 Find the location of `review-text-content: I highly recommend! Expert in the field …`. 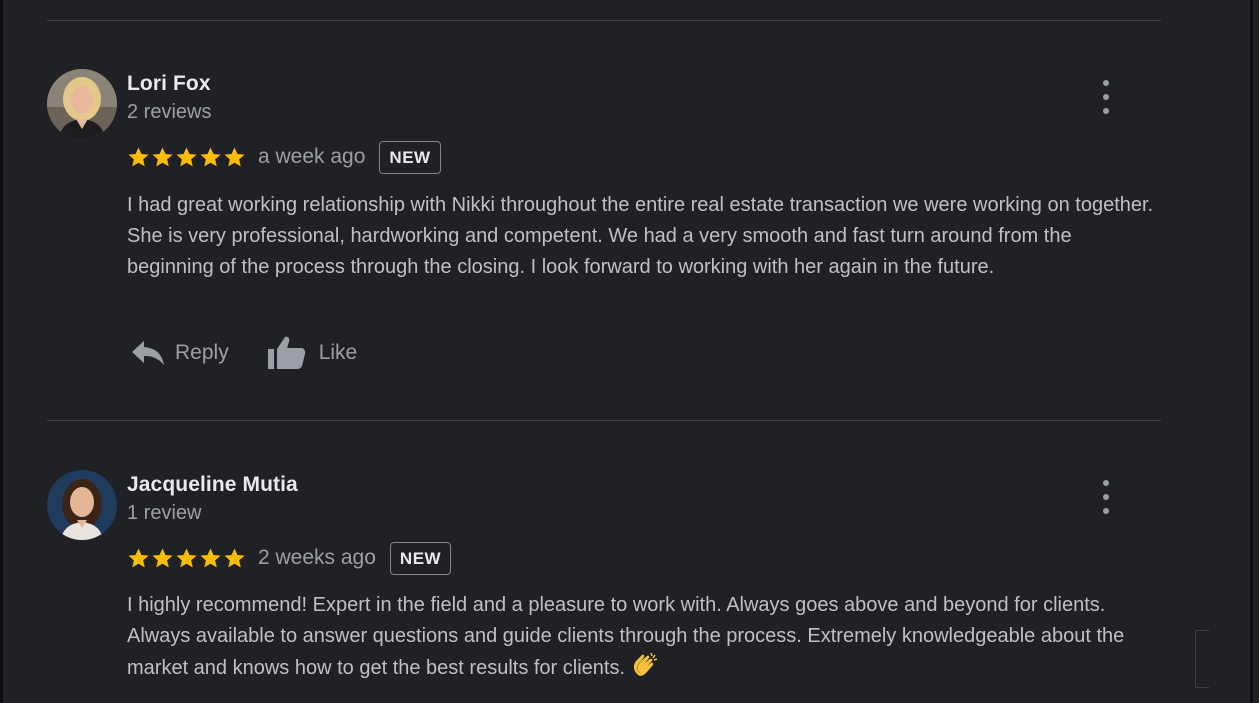

review-text-content: I highly recommend! Expert in the field … is located at coordinates (626, 636).